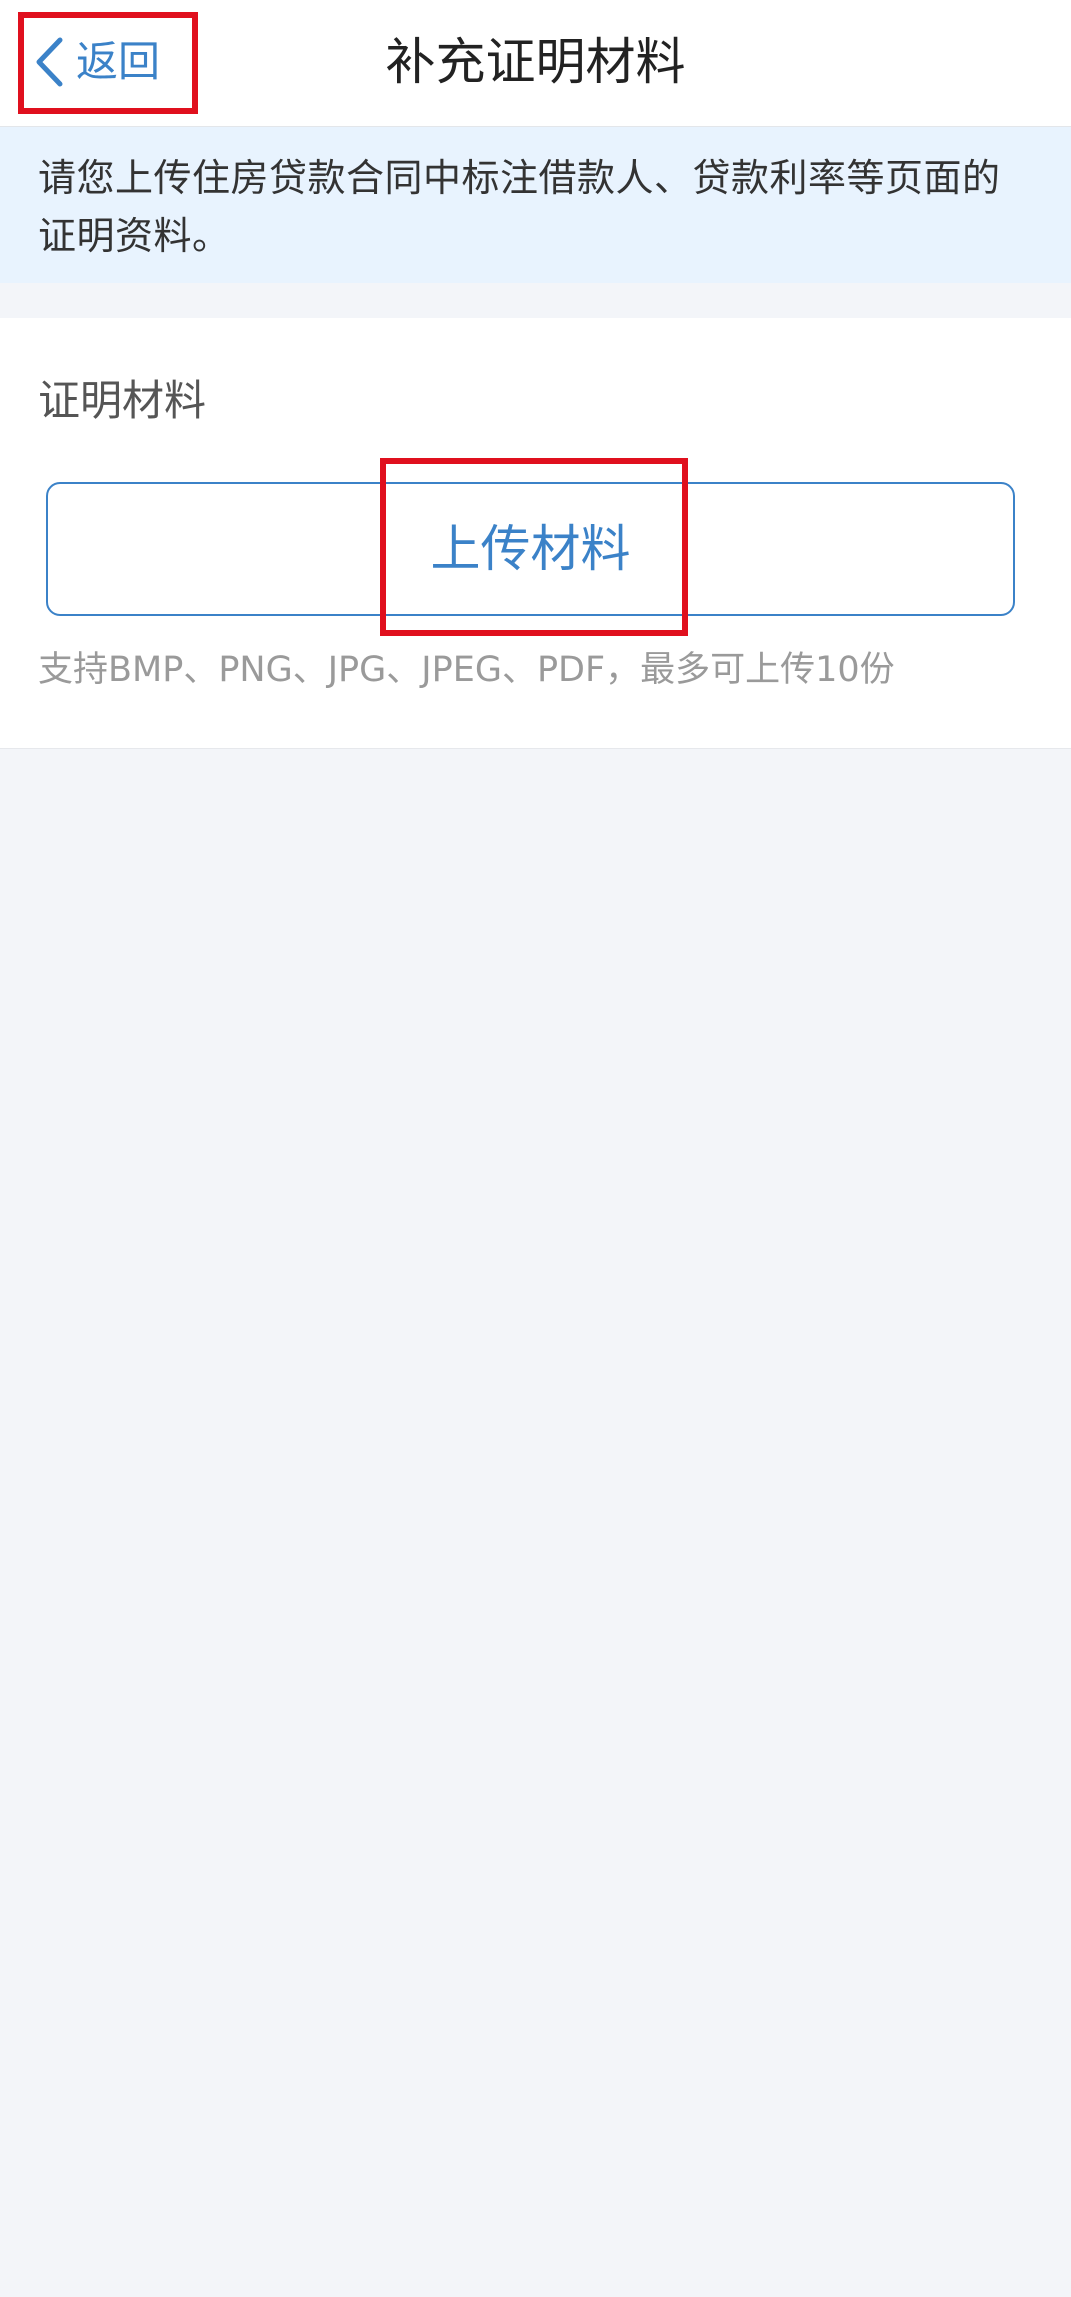  I want to click on upload-button: 上传材料, so click(530, 549).